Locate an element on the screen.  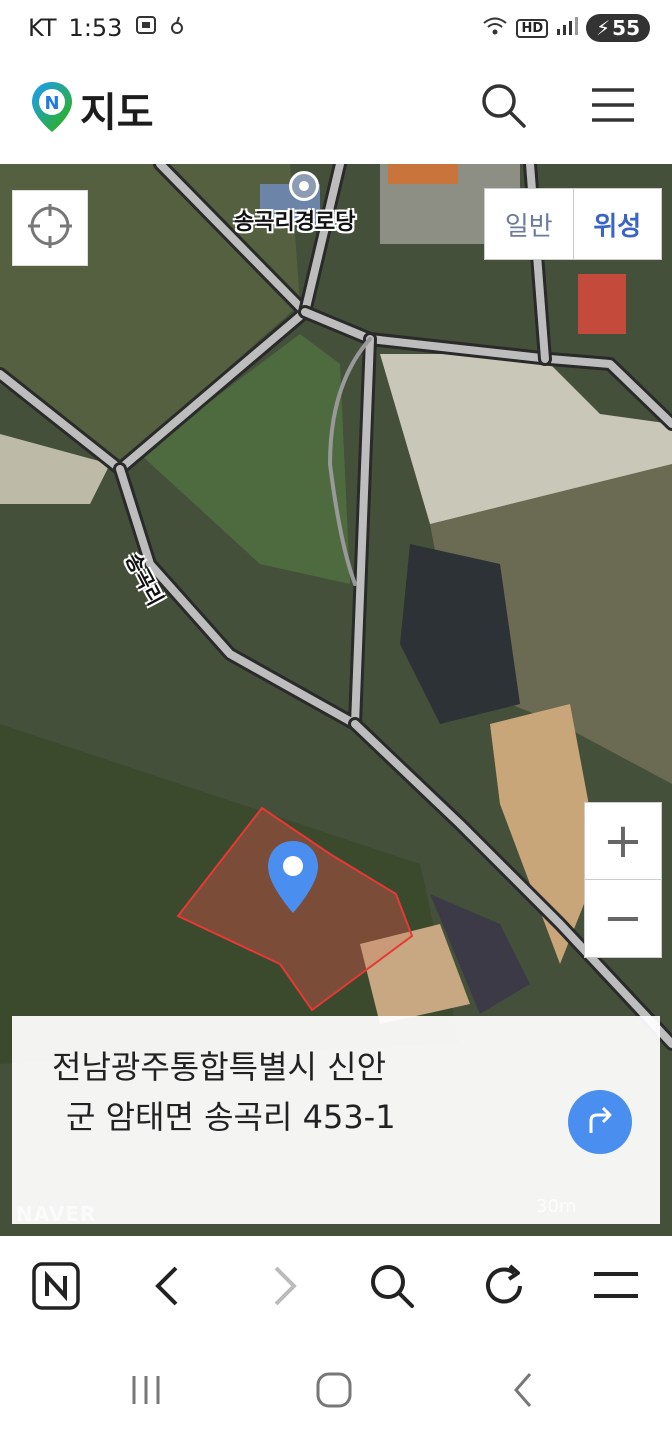
poi-marker-icon is located at coordinates (304, 186).